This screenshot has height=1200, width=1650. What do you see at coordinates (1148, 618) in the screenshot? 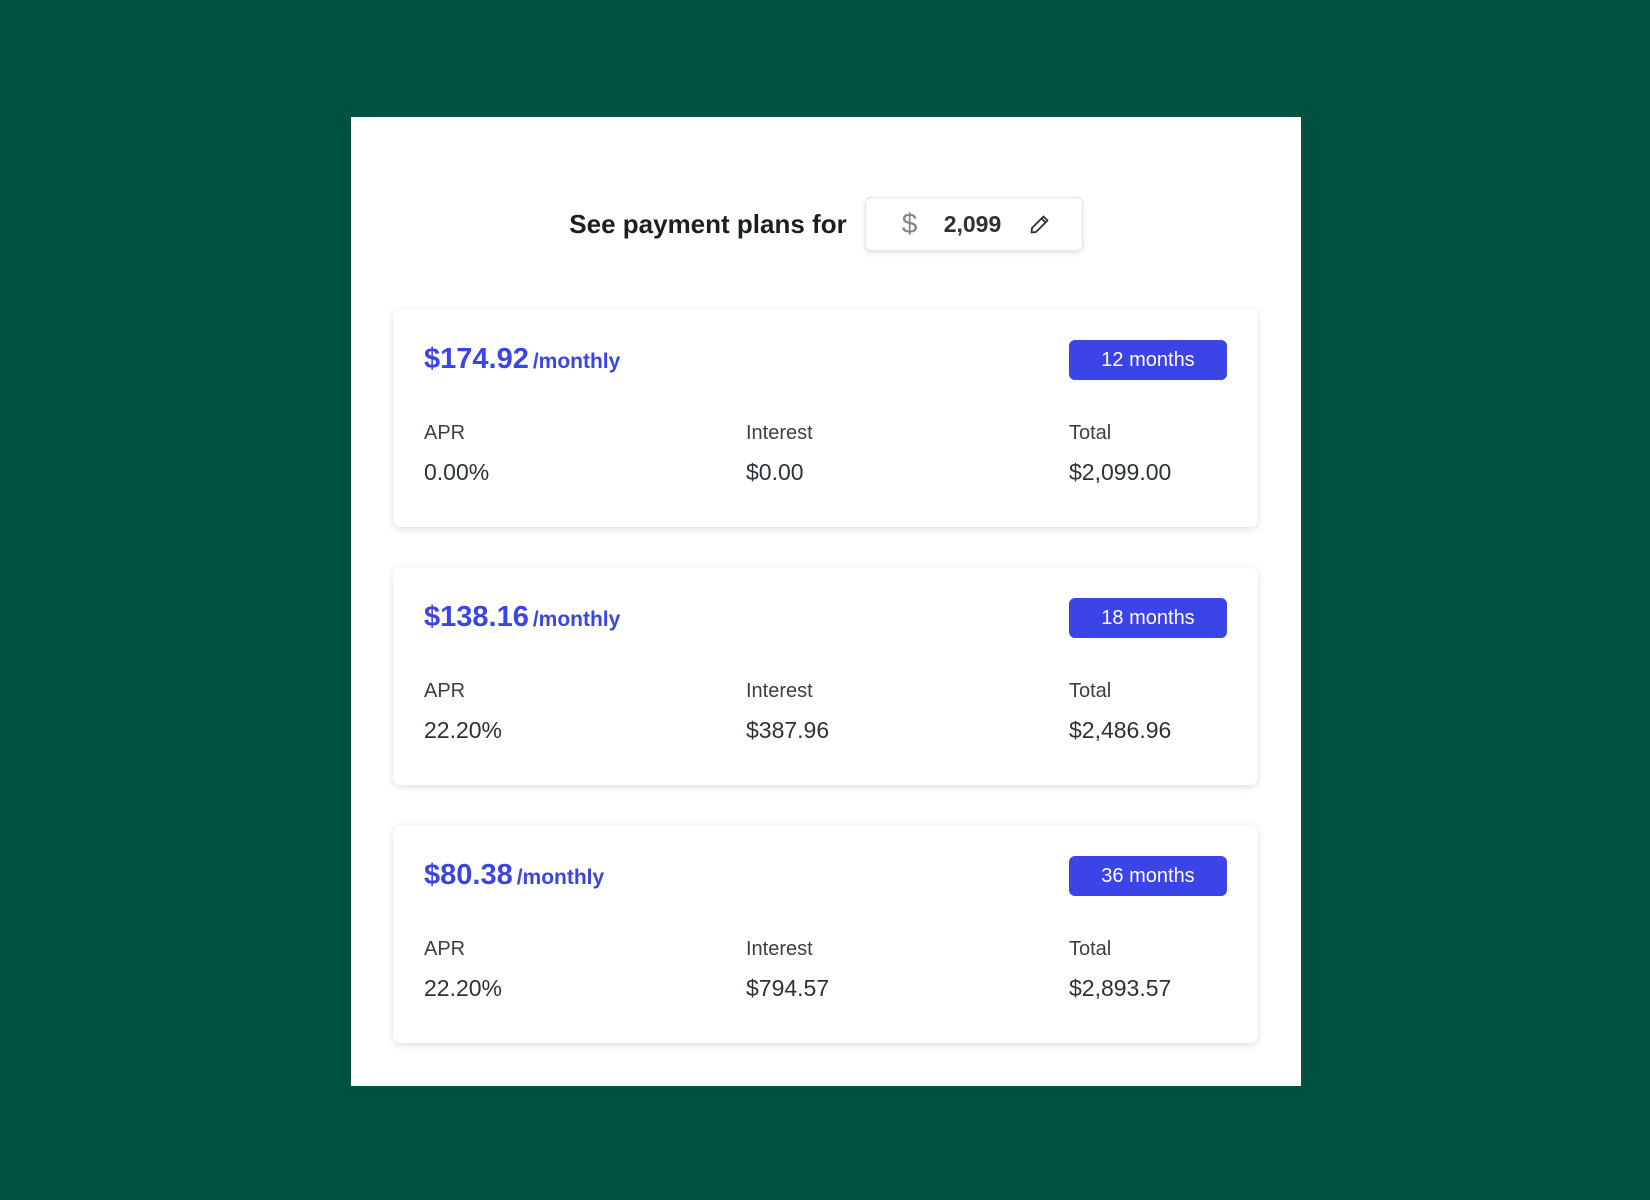
I see `term-badge: 18 months` at bounding box center [1148, 618].